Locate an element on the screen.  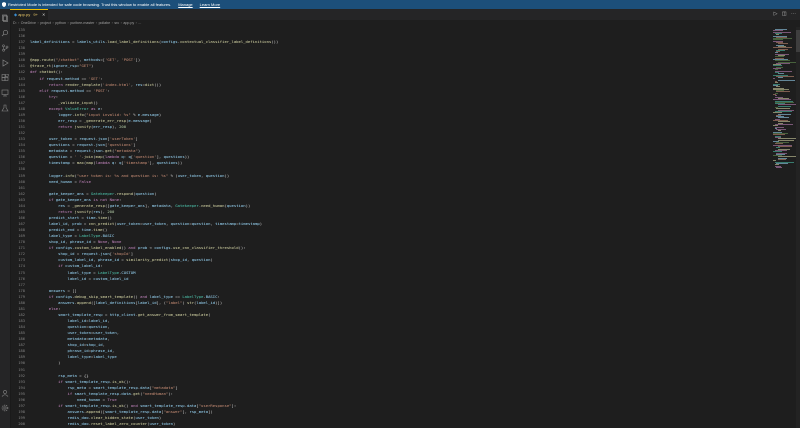
vertical-scrollbar is located at coordinates (798, 227).